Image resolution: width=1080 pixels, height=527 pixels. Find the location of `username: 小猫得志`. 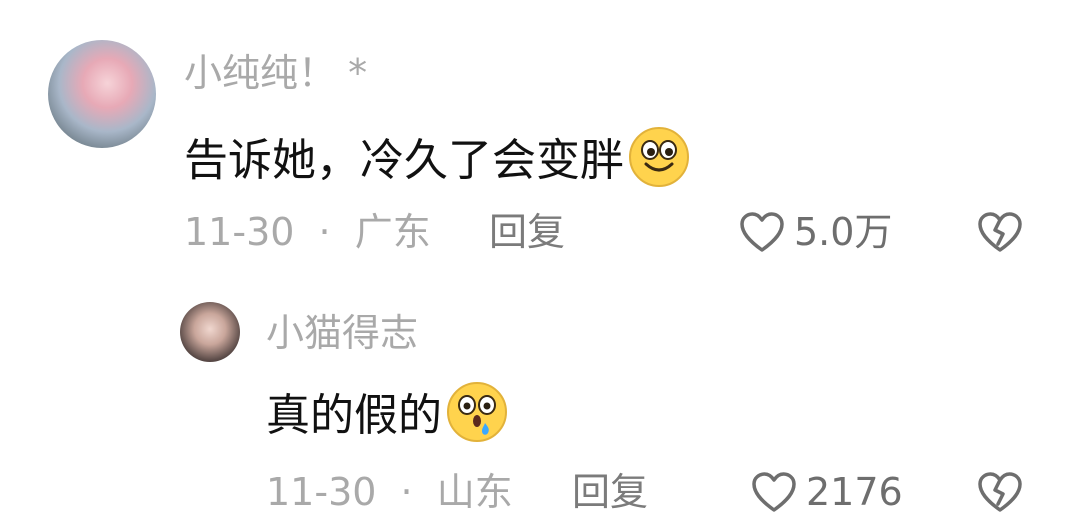

username: 小猫得志 is located at coordinates (342, 333).